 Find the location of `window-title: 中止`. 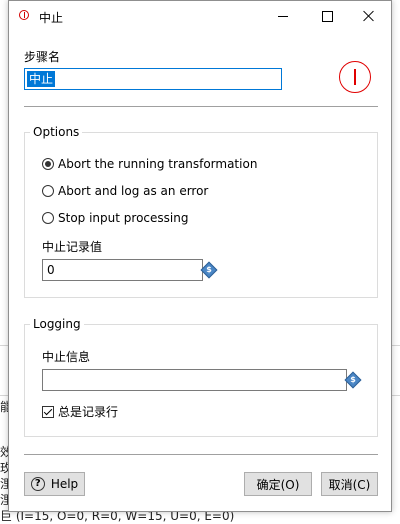

window-title: 中止 is located at coordinates (51, 18).